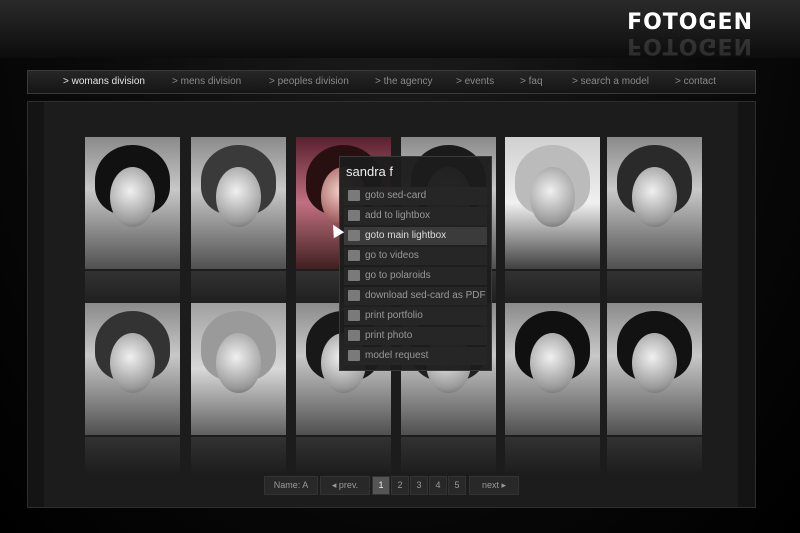 This screenshot has width=800, height=533. I want to click on menu-goto-main-lightbox: goto main lightbox, so click(415, 236).